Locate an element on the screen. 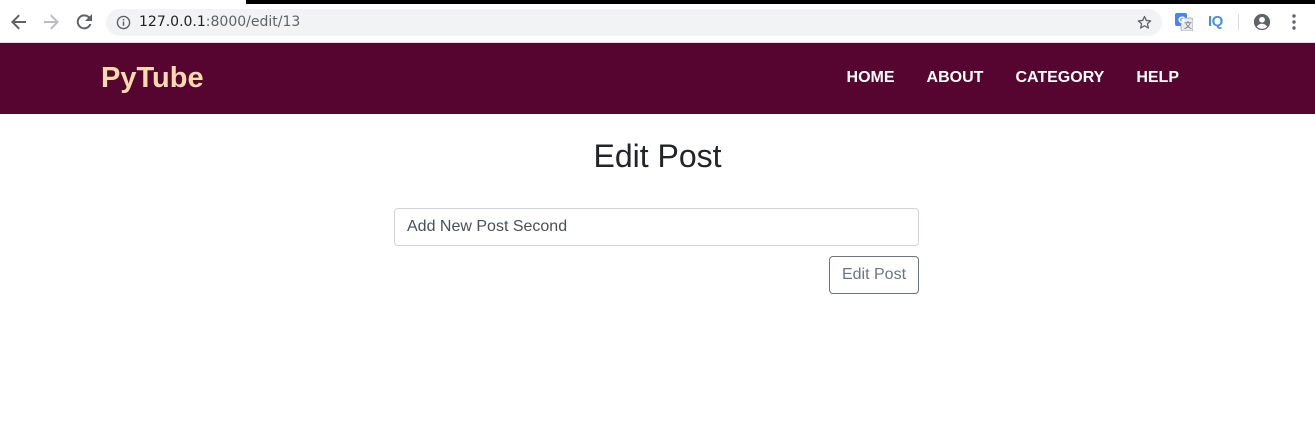 This screenshot has height=443, width=1315. back-arrow-icon is located at coordinates (19, 22).